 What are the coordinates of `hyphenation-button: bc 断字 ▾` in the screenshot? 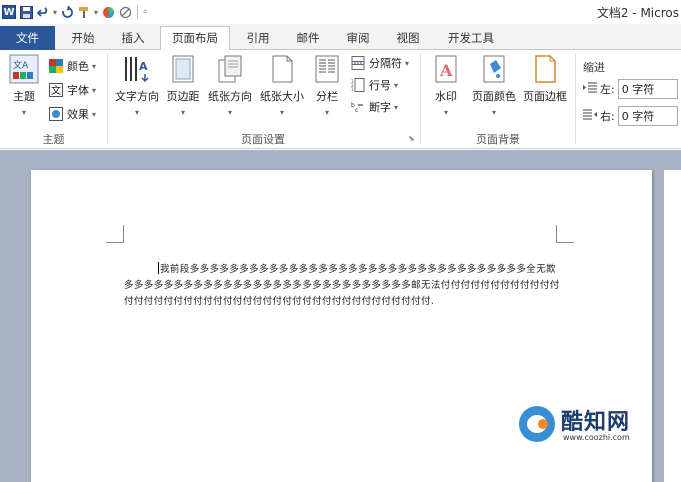 It's located at (374, 107).